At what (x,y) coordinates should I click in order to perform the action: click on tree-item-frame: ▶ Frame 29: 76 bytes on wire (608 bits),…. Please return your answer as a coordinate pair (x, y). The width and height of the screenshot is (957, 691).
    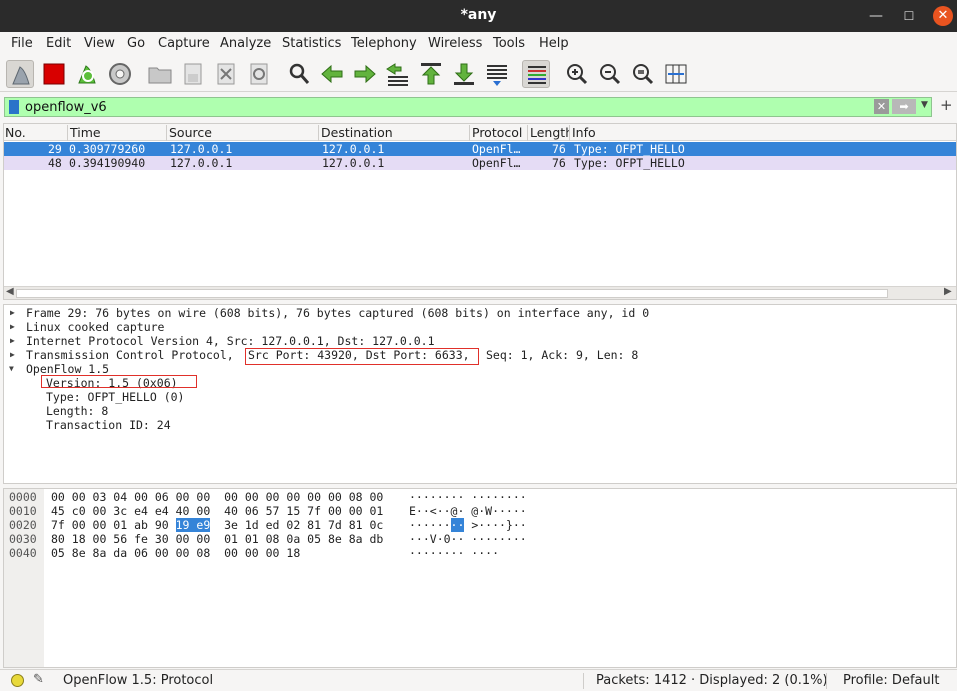
    Looking at the image, I should click on (480, 313).